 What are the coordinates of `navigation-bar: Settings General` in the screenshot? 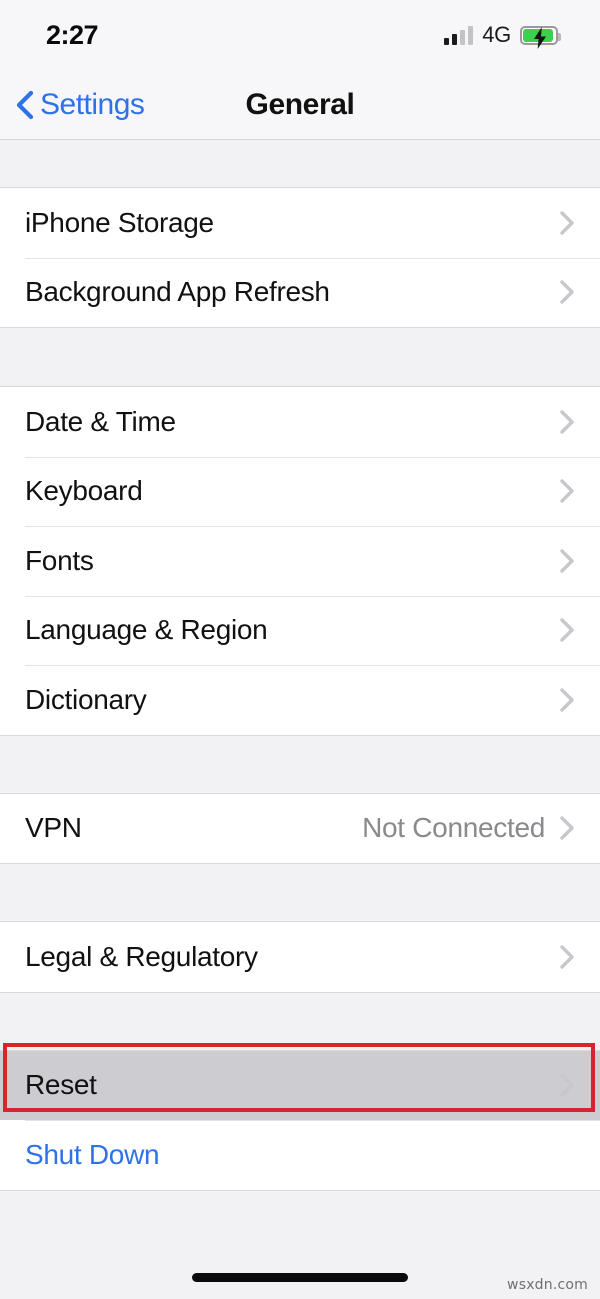 It's located at (300, 105).